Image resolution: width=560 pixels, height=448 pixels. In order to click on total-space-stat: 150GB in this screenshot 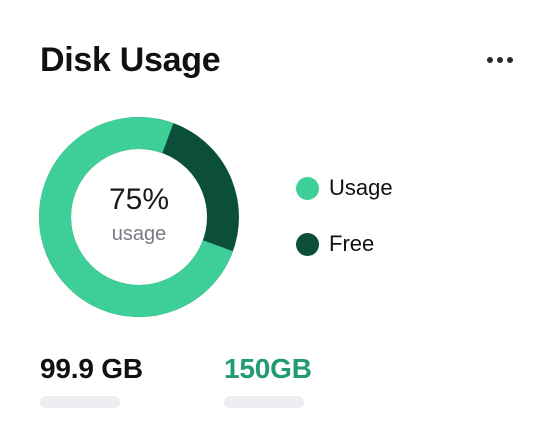, I will do `click(268, 380)`.